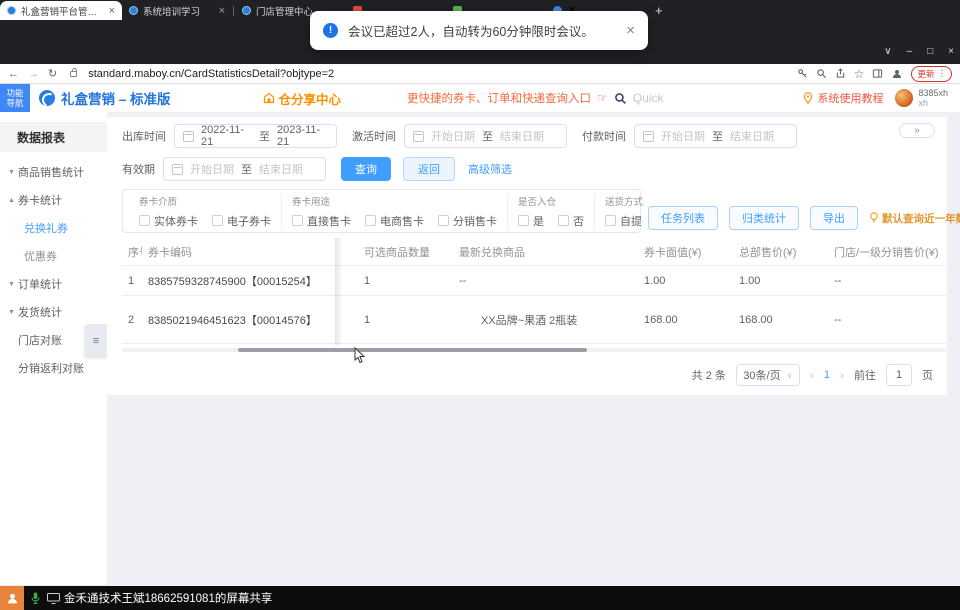 The image size is (960, 610). I want to click on checkbox-electronic-card: 电子券卡, so click(241, 221).